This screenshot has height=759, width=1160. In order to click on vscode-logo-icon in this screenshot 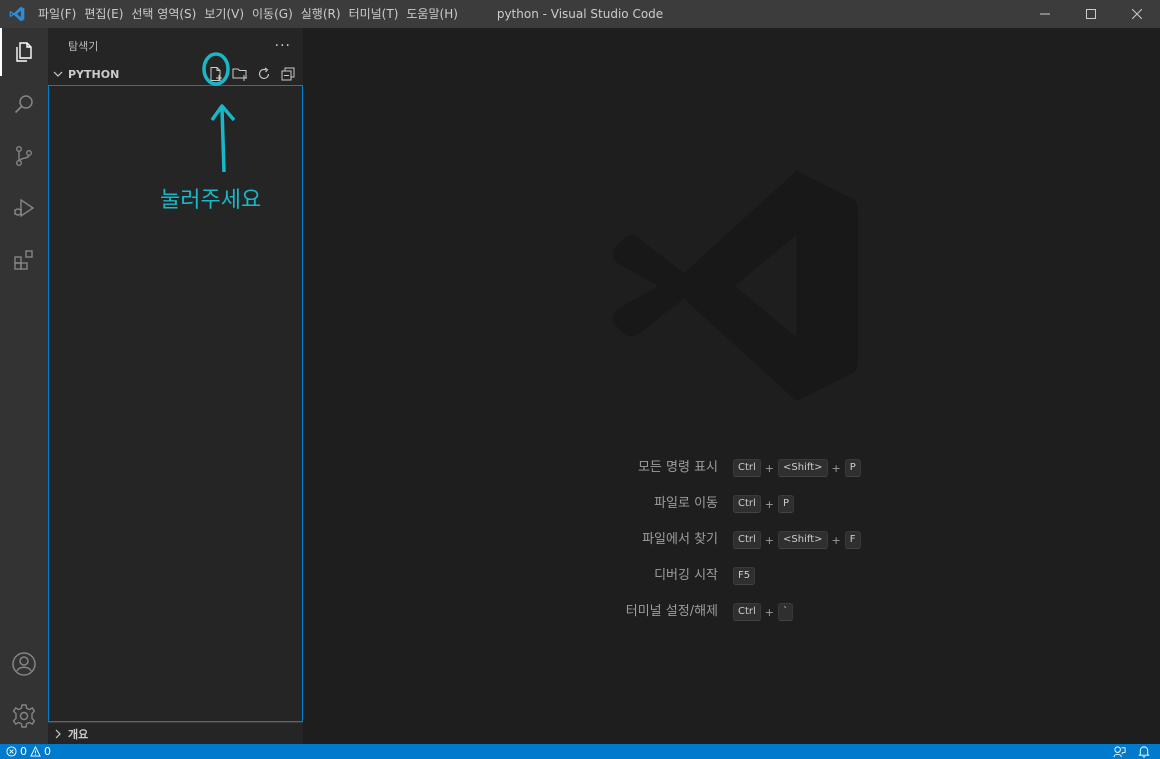, I will do `click(17, 14)`.